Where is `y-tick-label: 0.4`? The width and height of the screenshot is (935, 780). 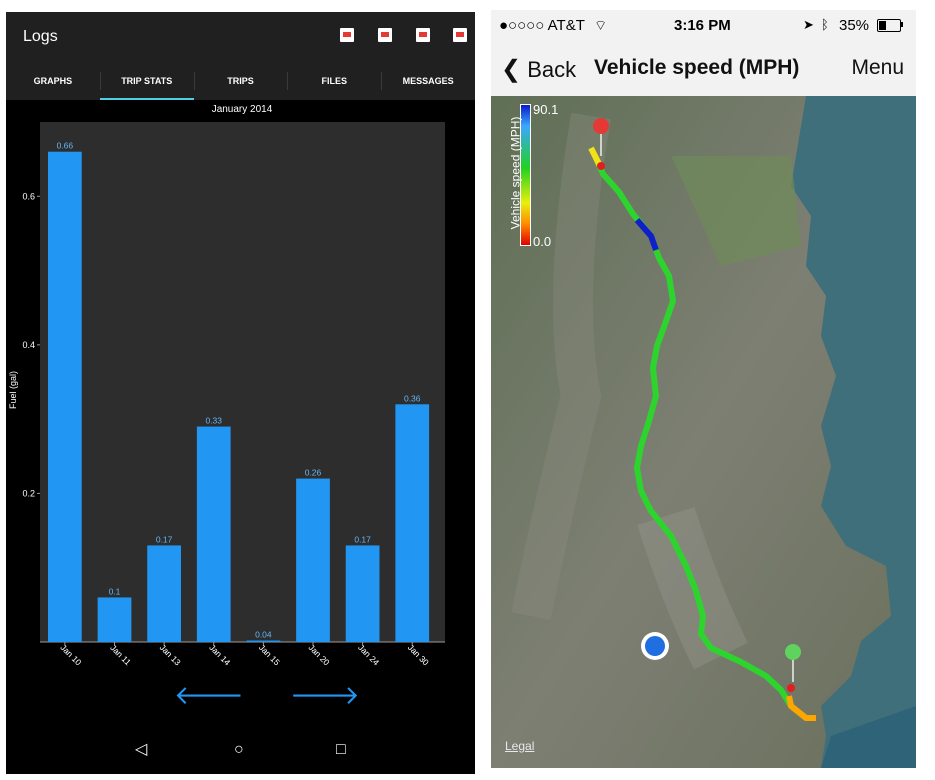
y-tick-label: 0.4 is located at coordinates (28, 345).